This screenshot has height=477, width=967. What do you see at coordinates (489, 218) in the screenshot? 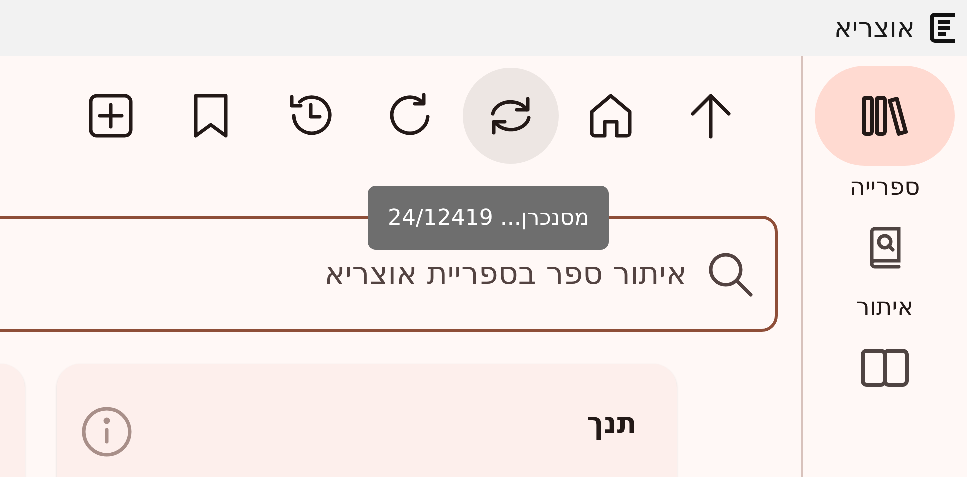
I see `tooltip: מסנכרן... 24/12419` at bounding box center [489, 218].